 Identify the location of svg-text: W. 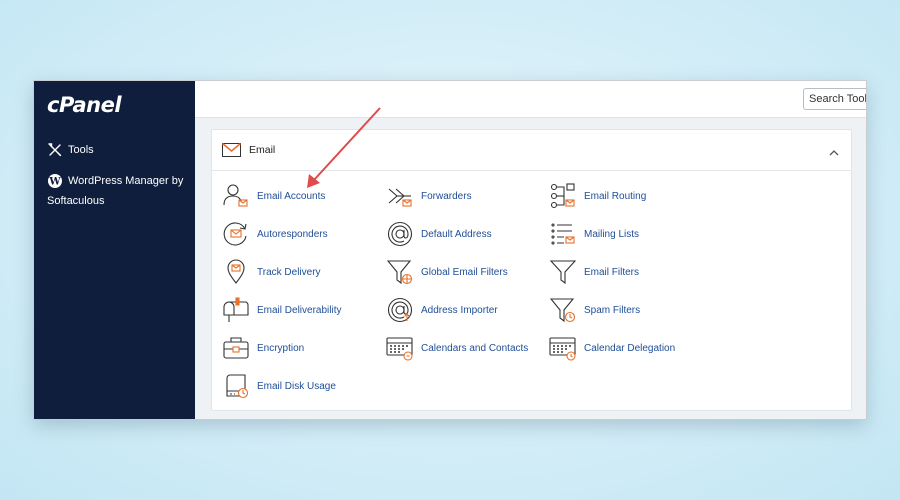
(54, 182).